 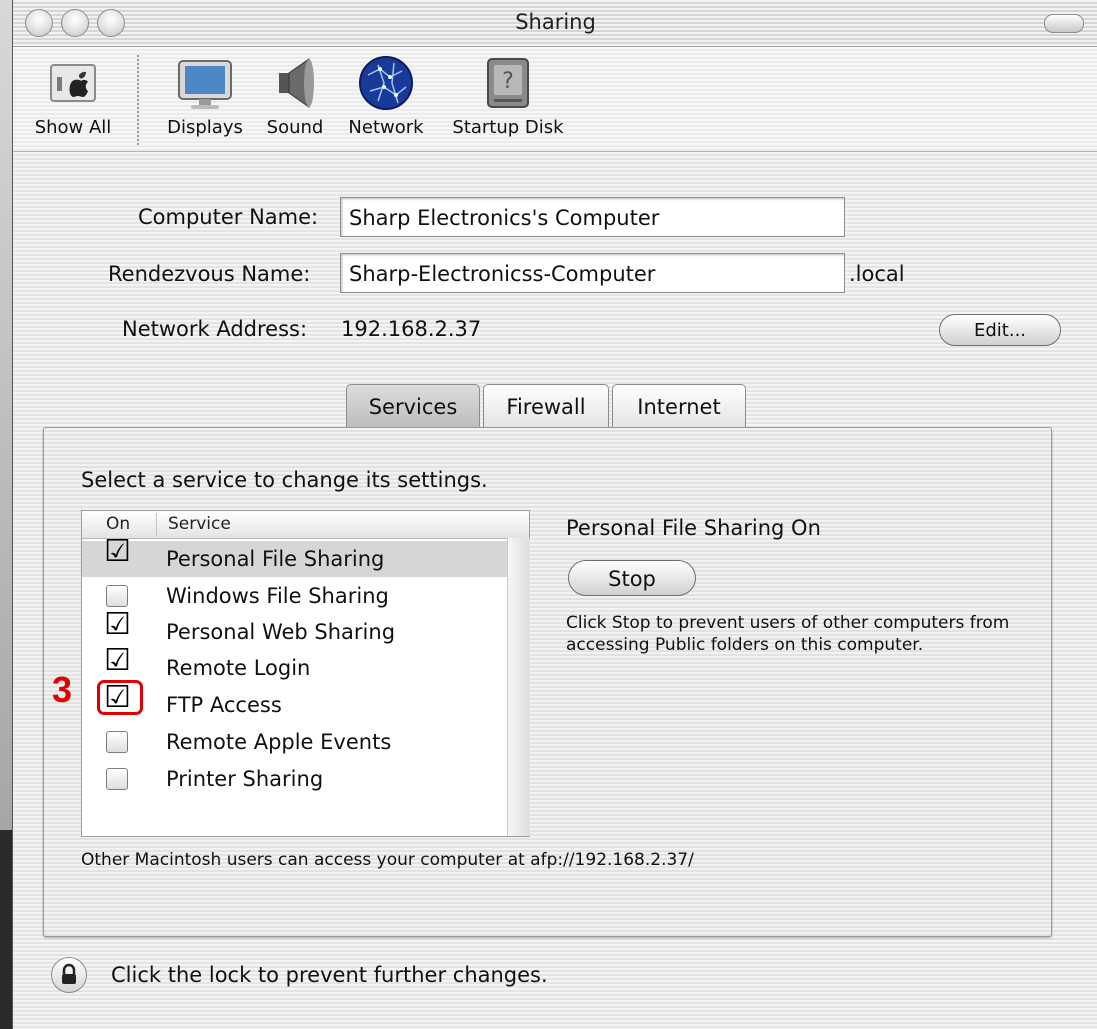 I want to click on service-name: Personal Web Sharing, so click(x=281, y=632).